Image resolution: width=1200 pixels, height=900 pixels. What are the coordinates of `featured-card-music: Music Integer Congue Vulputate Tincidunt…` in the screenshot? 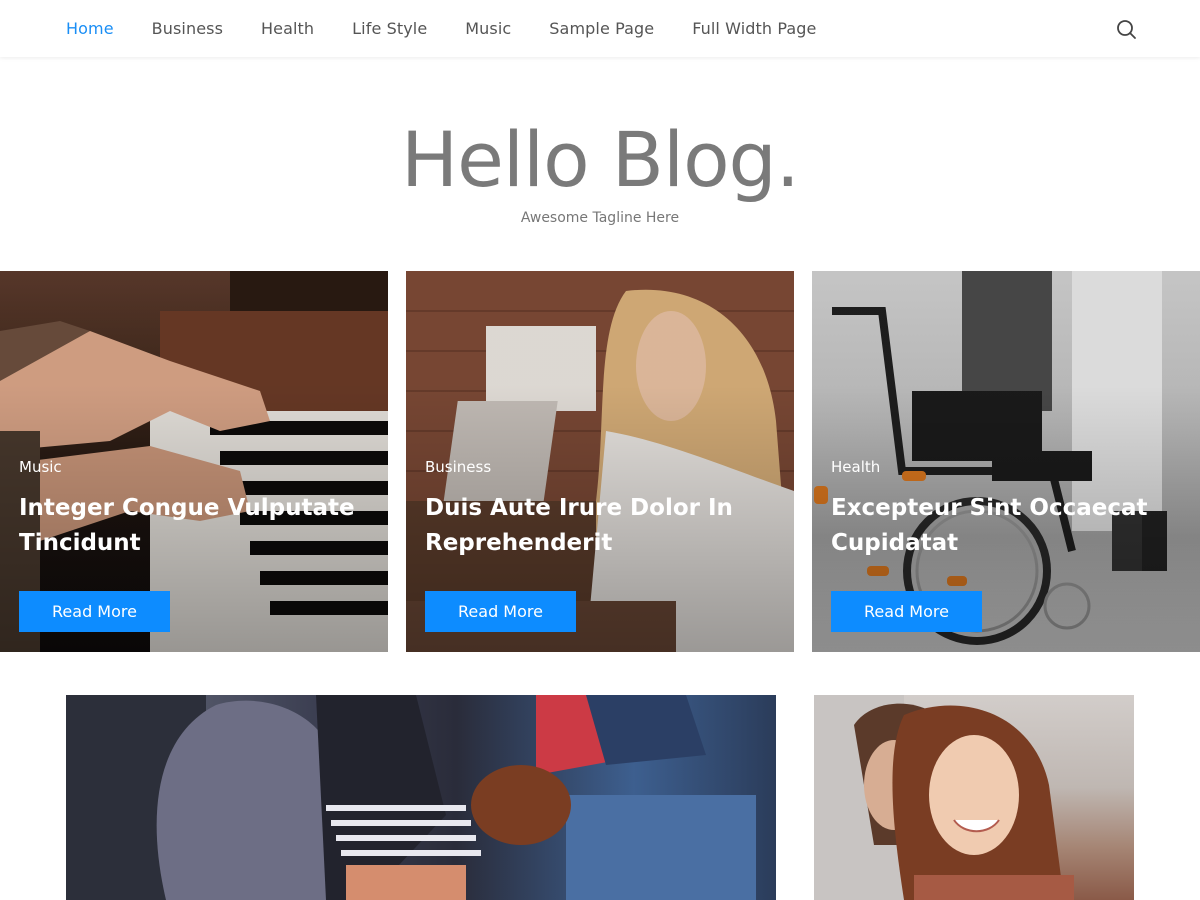 It's located at (194, 461).